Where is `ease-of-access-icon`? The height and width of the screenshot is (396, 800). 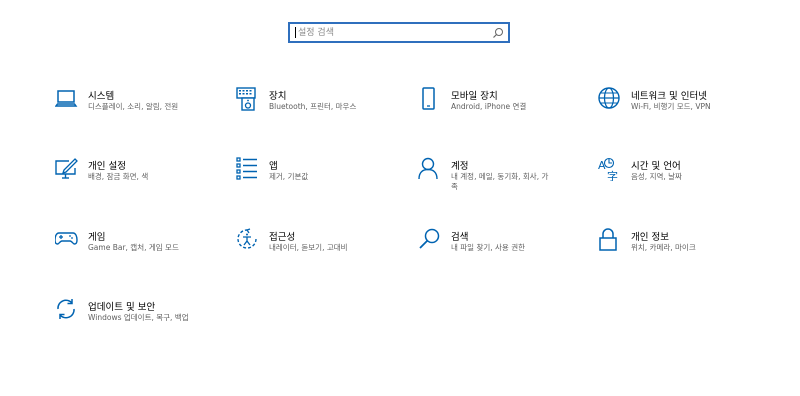 ease-of-access-icon is located at coordinates (248, 240).